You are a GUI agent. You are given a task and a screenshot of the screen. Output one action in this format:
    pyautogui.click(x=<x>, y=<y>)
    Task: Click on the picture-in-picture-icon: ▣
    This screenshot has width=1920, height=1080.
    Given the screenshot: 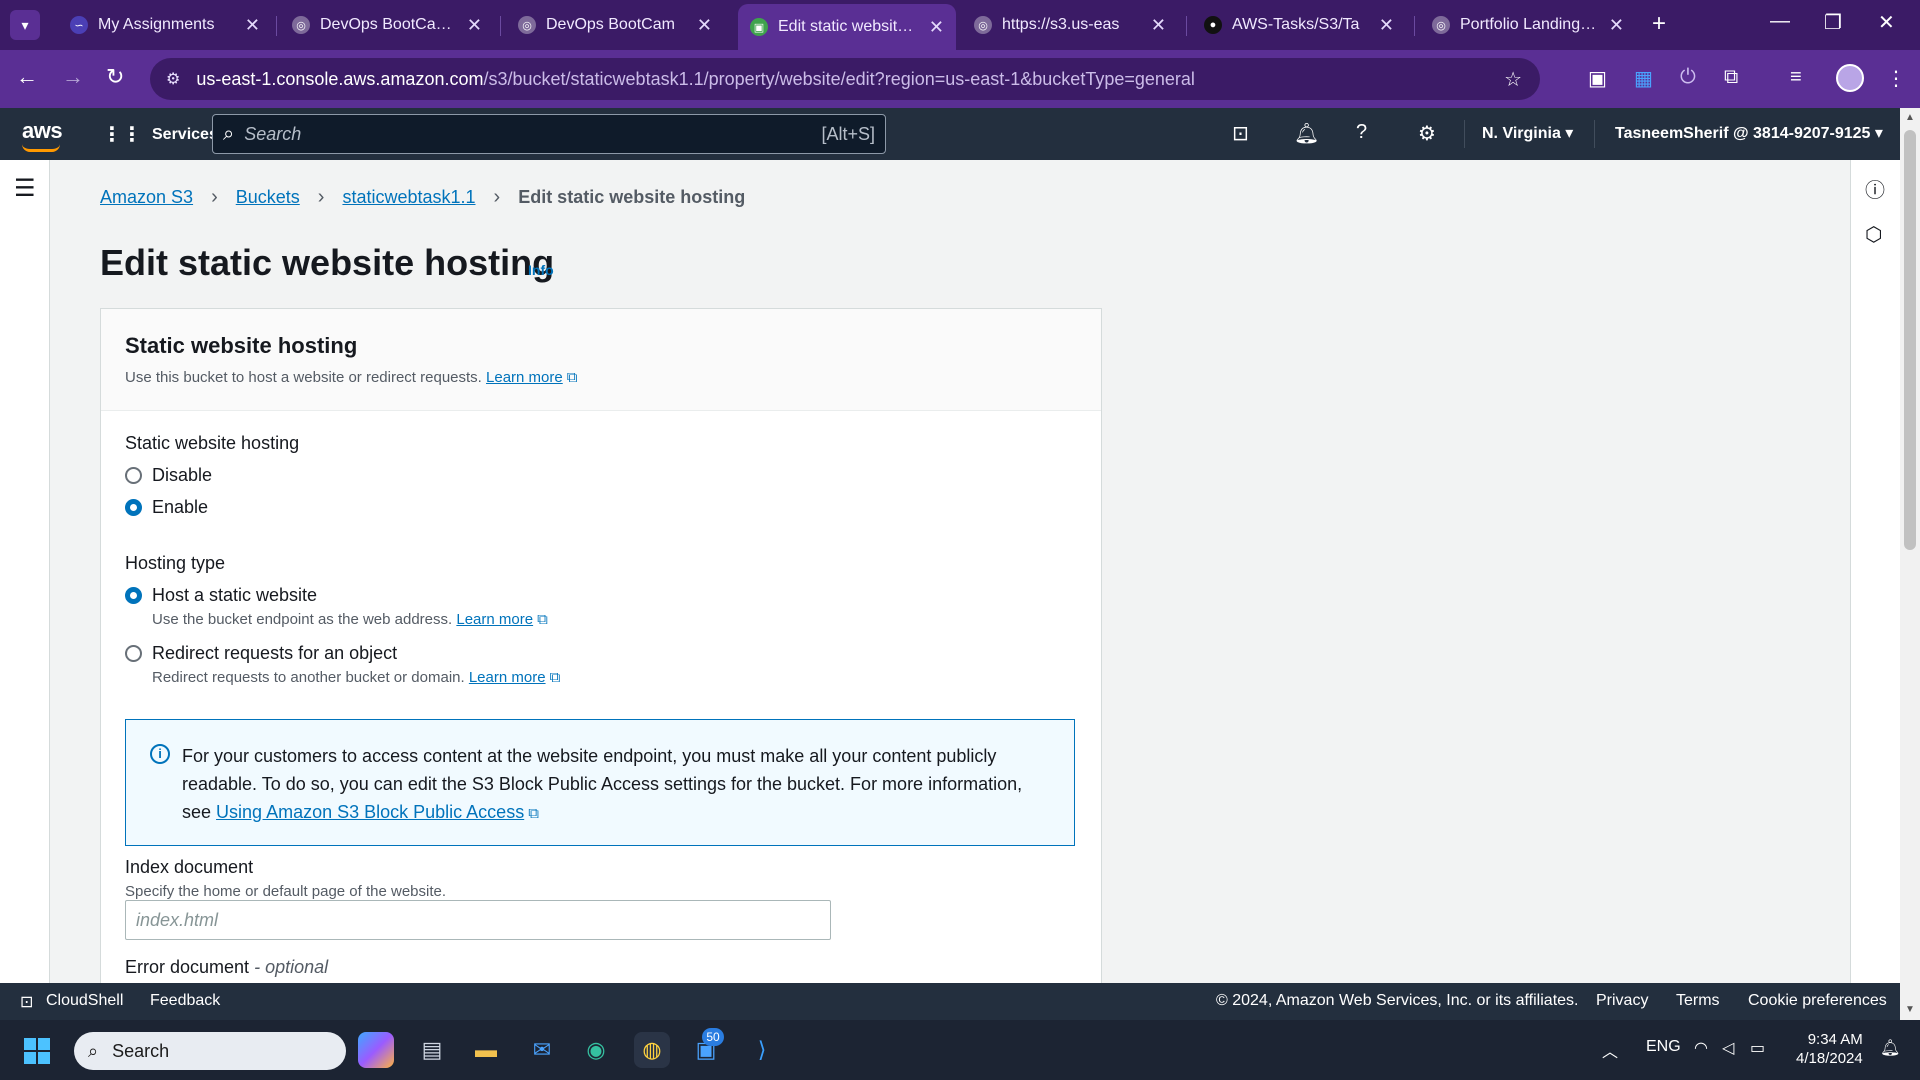 What is the action you would take?
    pyautogui.click(x=1597, y=78)
    